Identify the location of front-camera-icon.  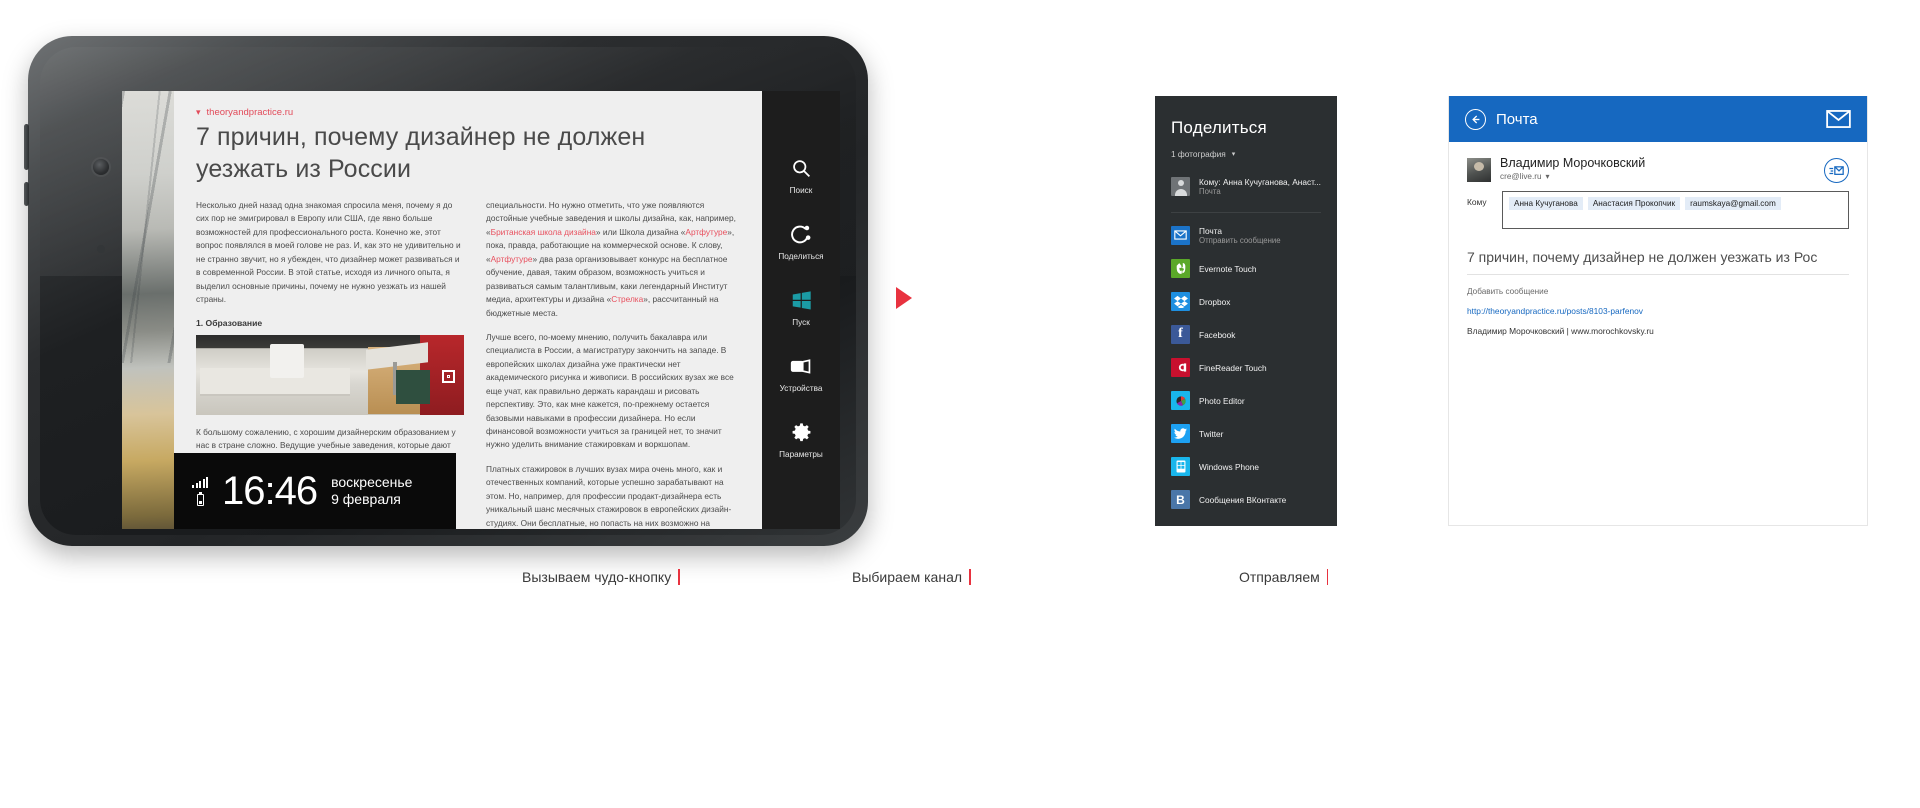
(101, 167).